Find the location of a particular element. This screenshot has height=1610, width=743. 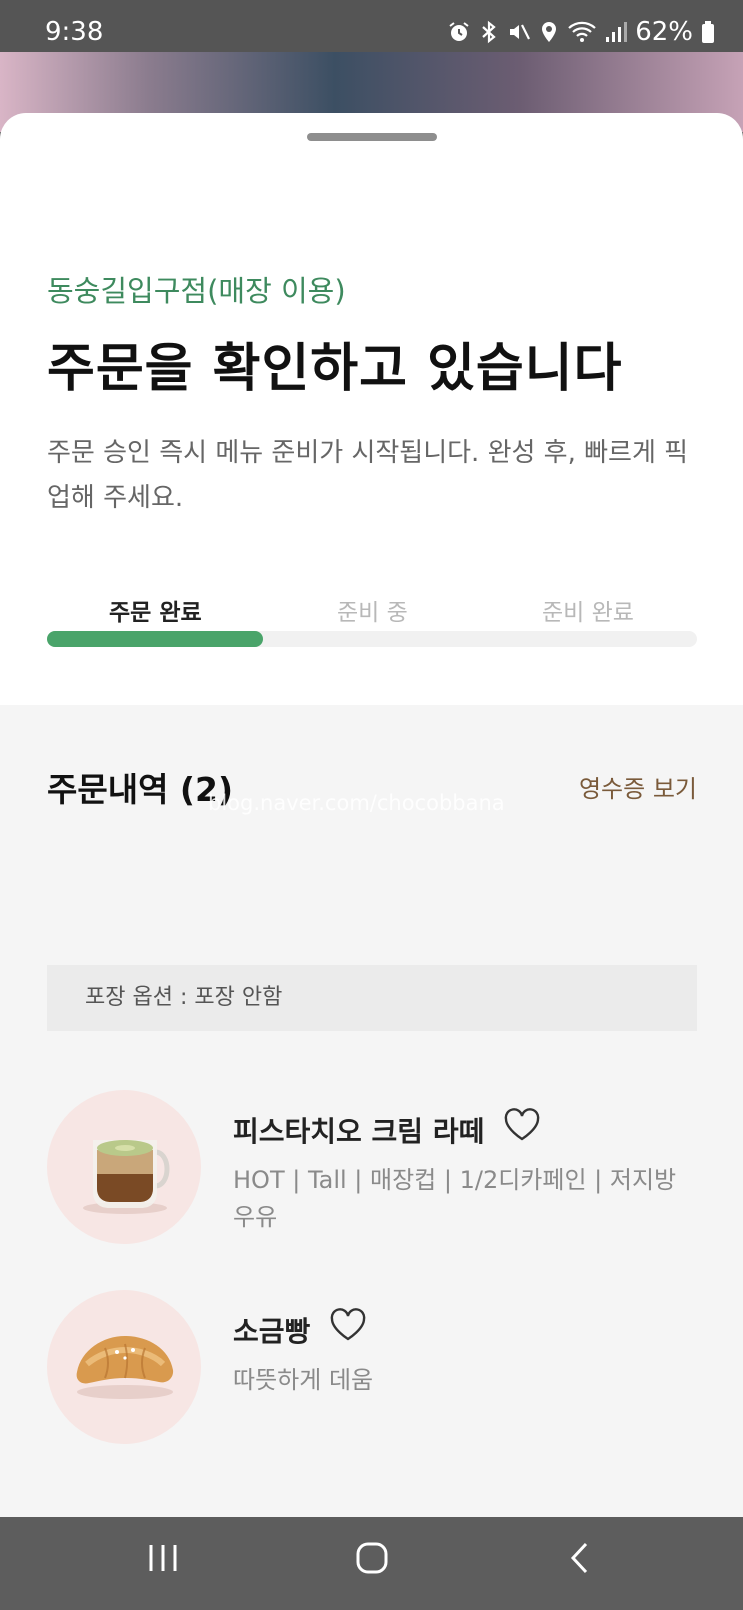

page-title: 주문을 확인하고 있습니다 is located at coordinates (335, 369).